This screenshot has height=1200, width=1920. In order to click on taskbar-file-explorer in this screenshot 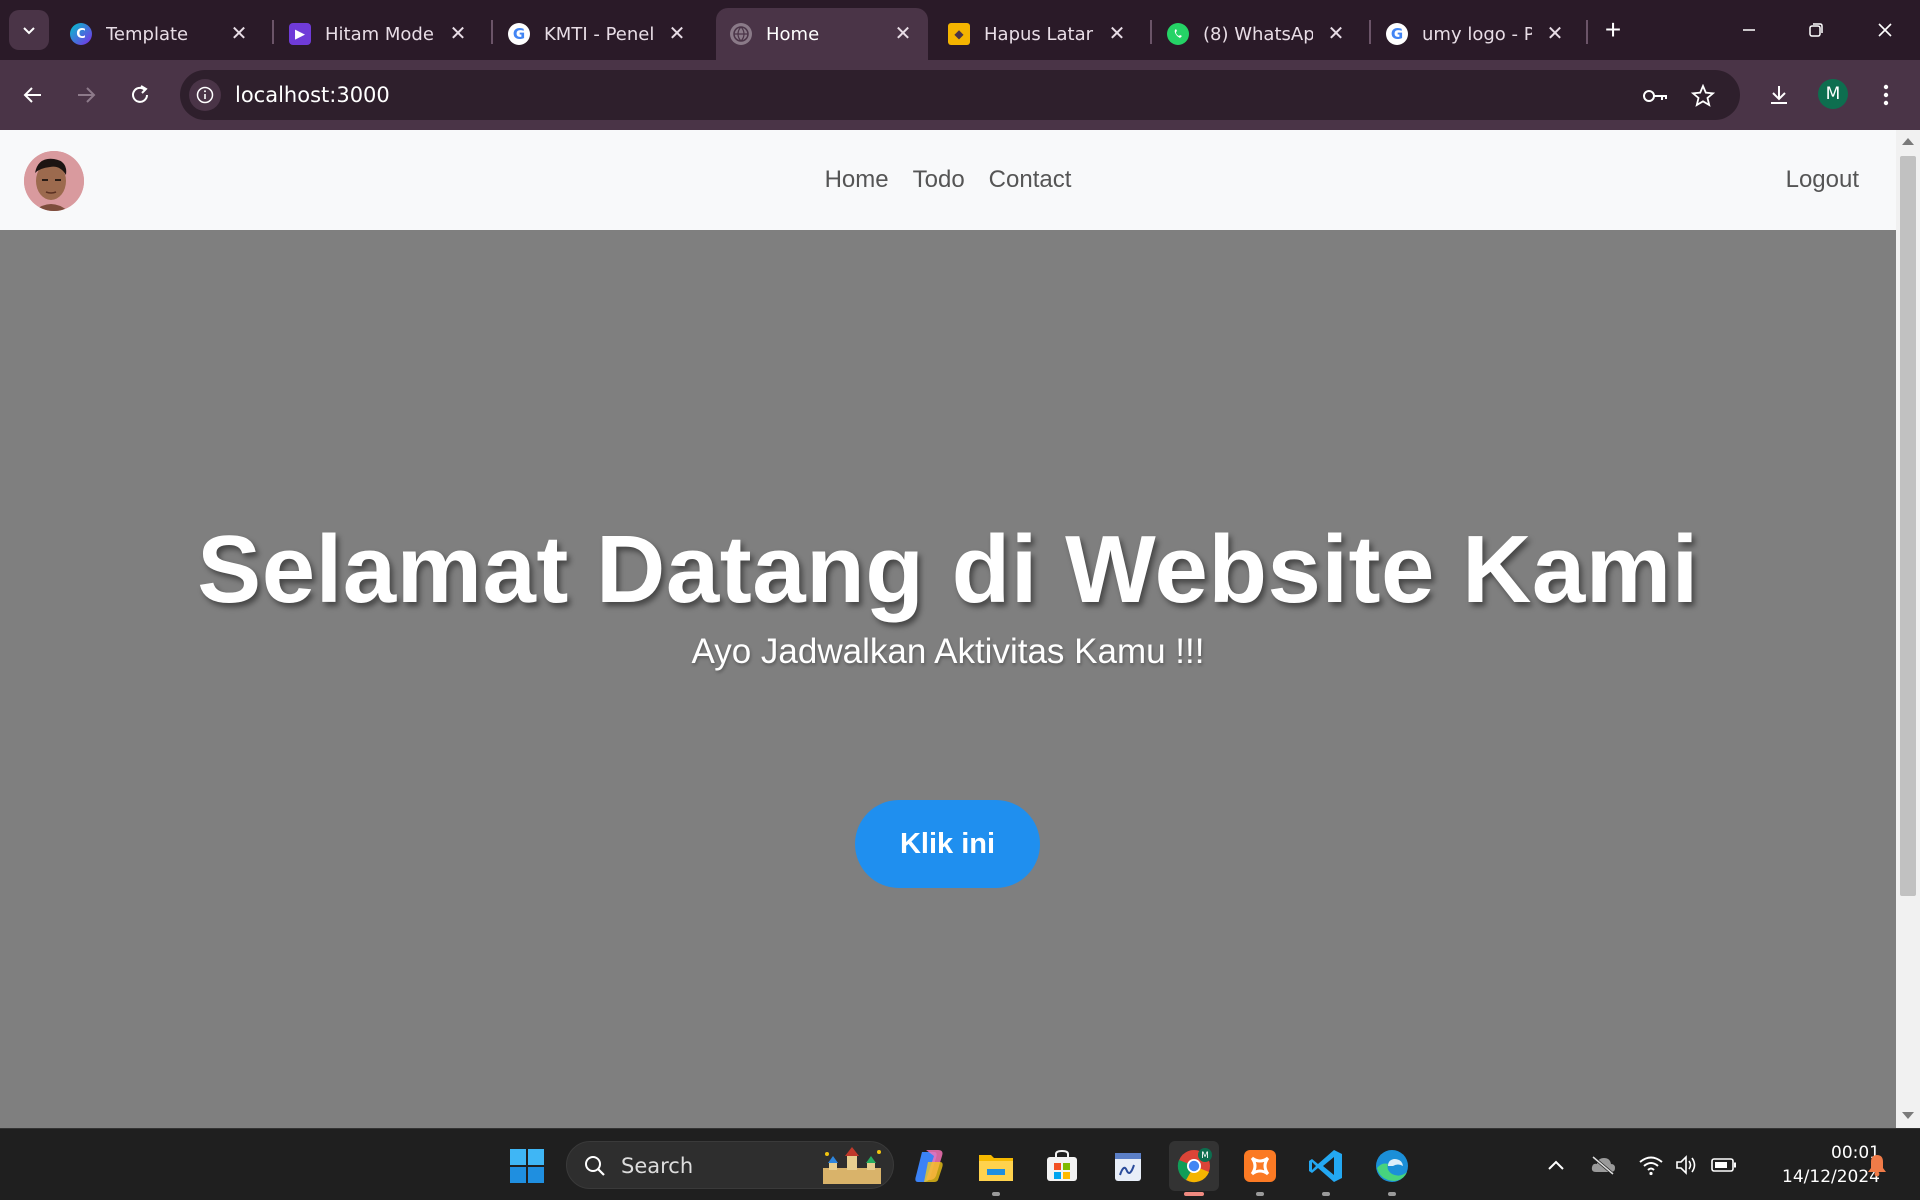, I will do `click(996, 1168)`.